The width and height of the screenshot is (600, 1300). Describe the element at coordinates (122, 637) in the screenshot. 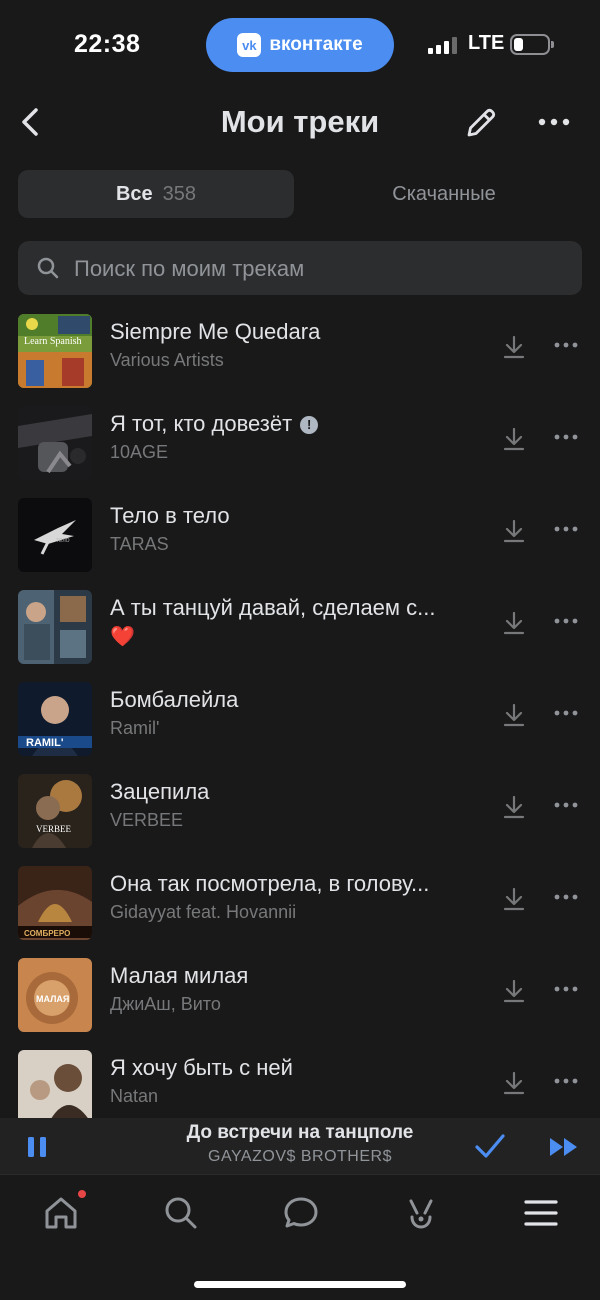

I see `heart-emoji: ❤️` at that location.